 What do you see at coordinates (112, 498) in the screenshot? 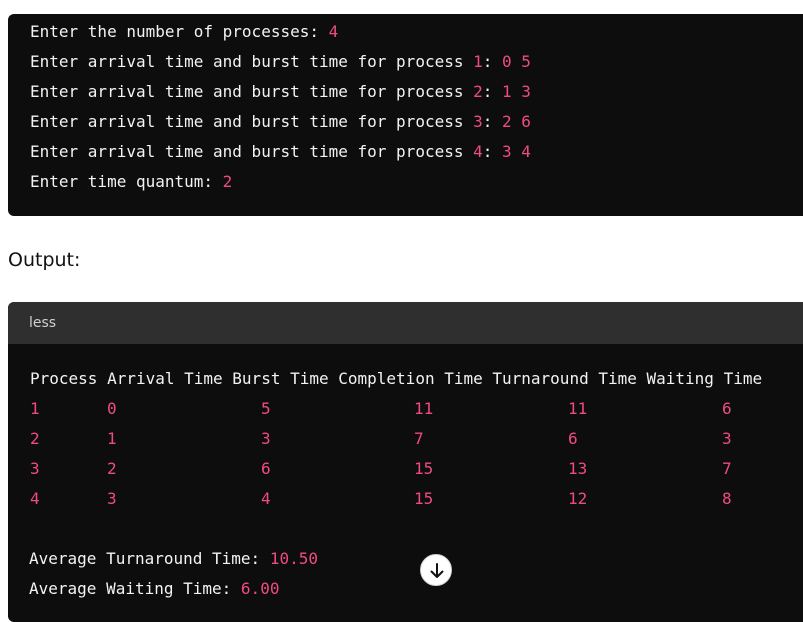
I see `cell-arrival: 3` at bounding box center [112, 498].